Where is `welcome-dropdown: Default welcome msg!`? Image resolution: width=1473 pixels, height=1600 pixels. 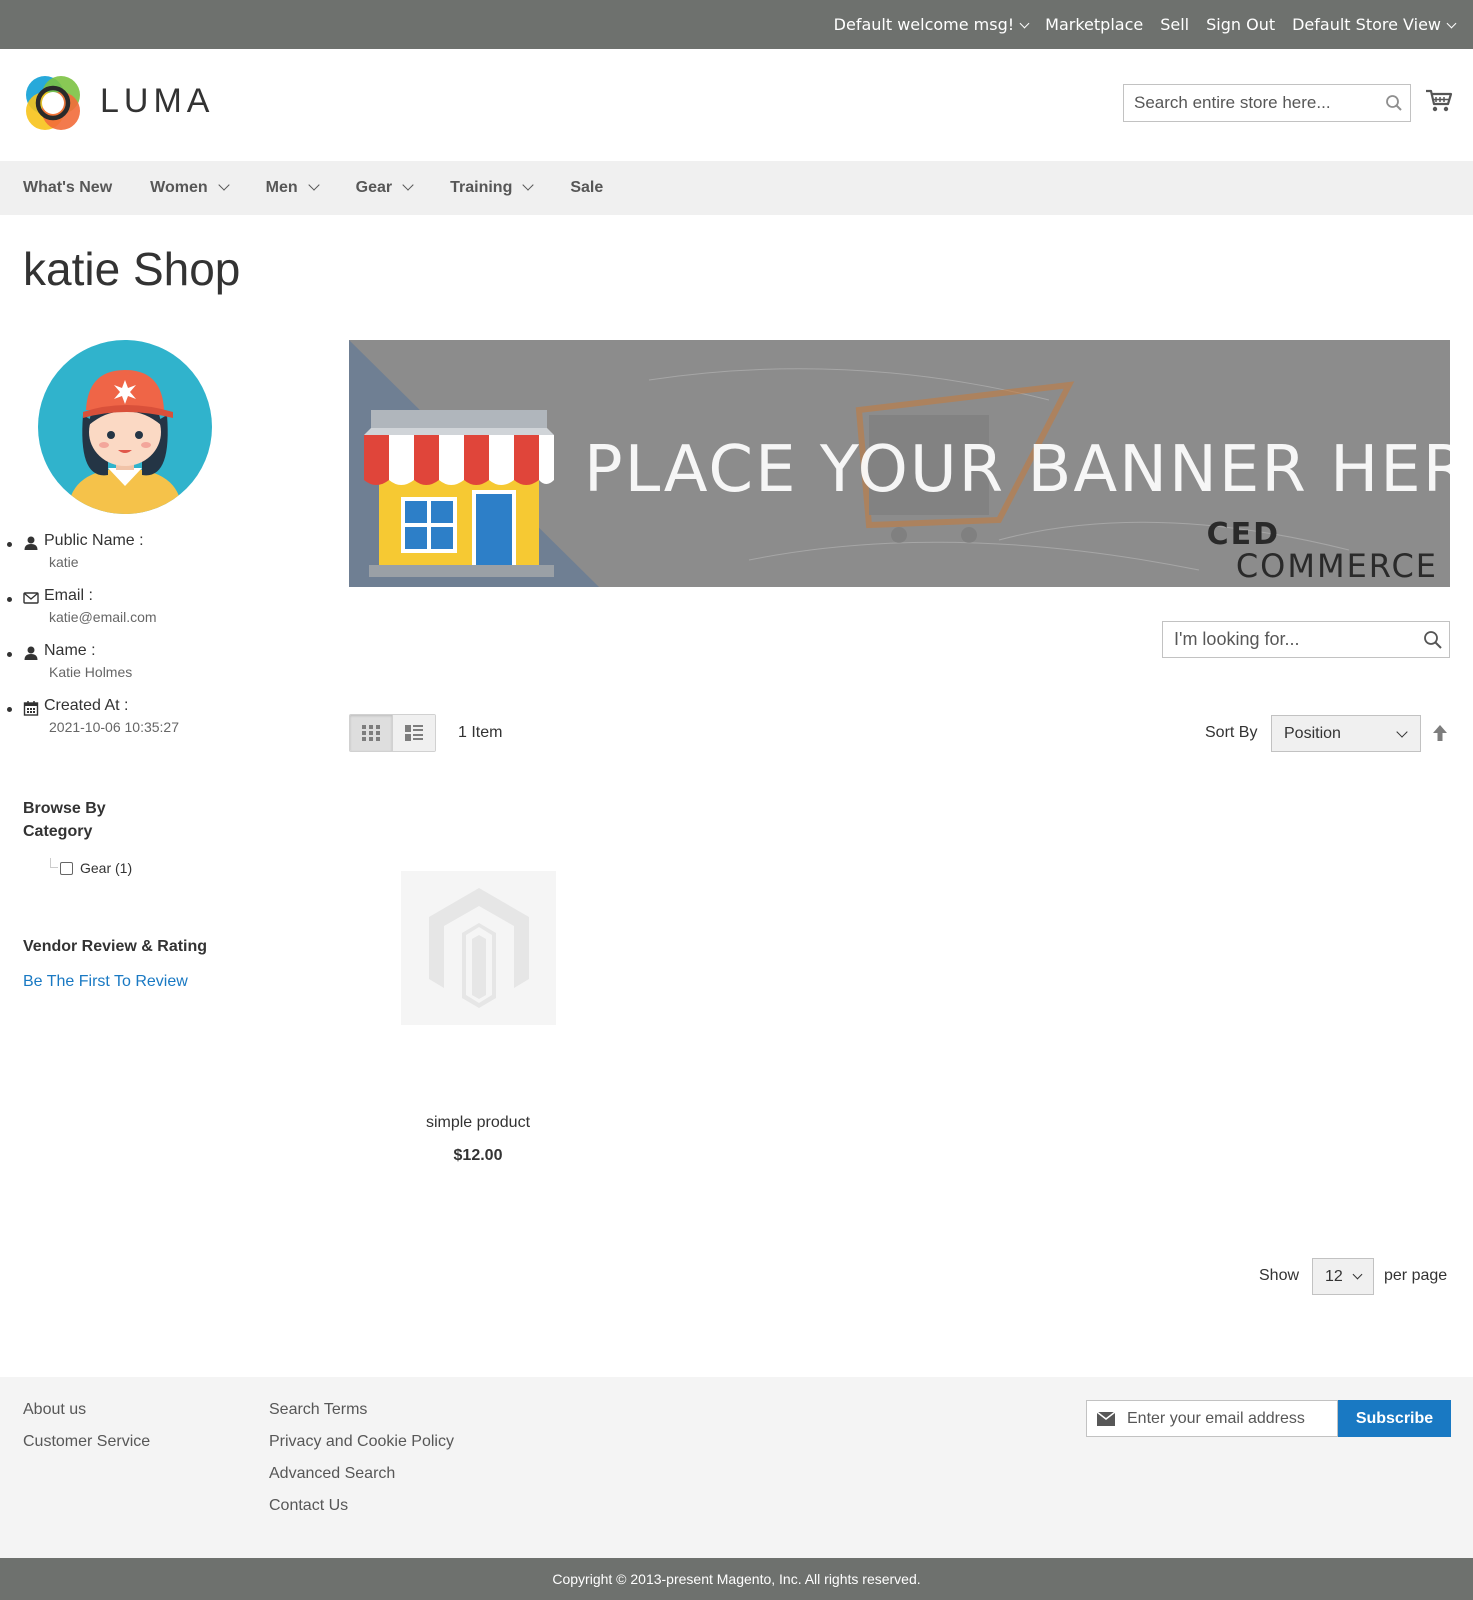 welcome-dropdown: Default welcome msg! is located at coordinates (931, 24).